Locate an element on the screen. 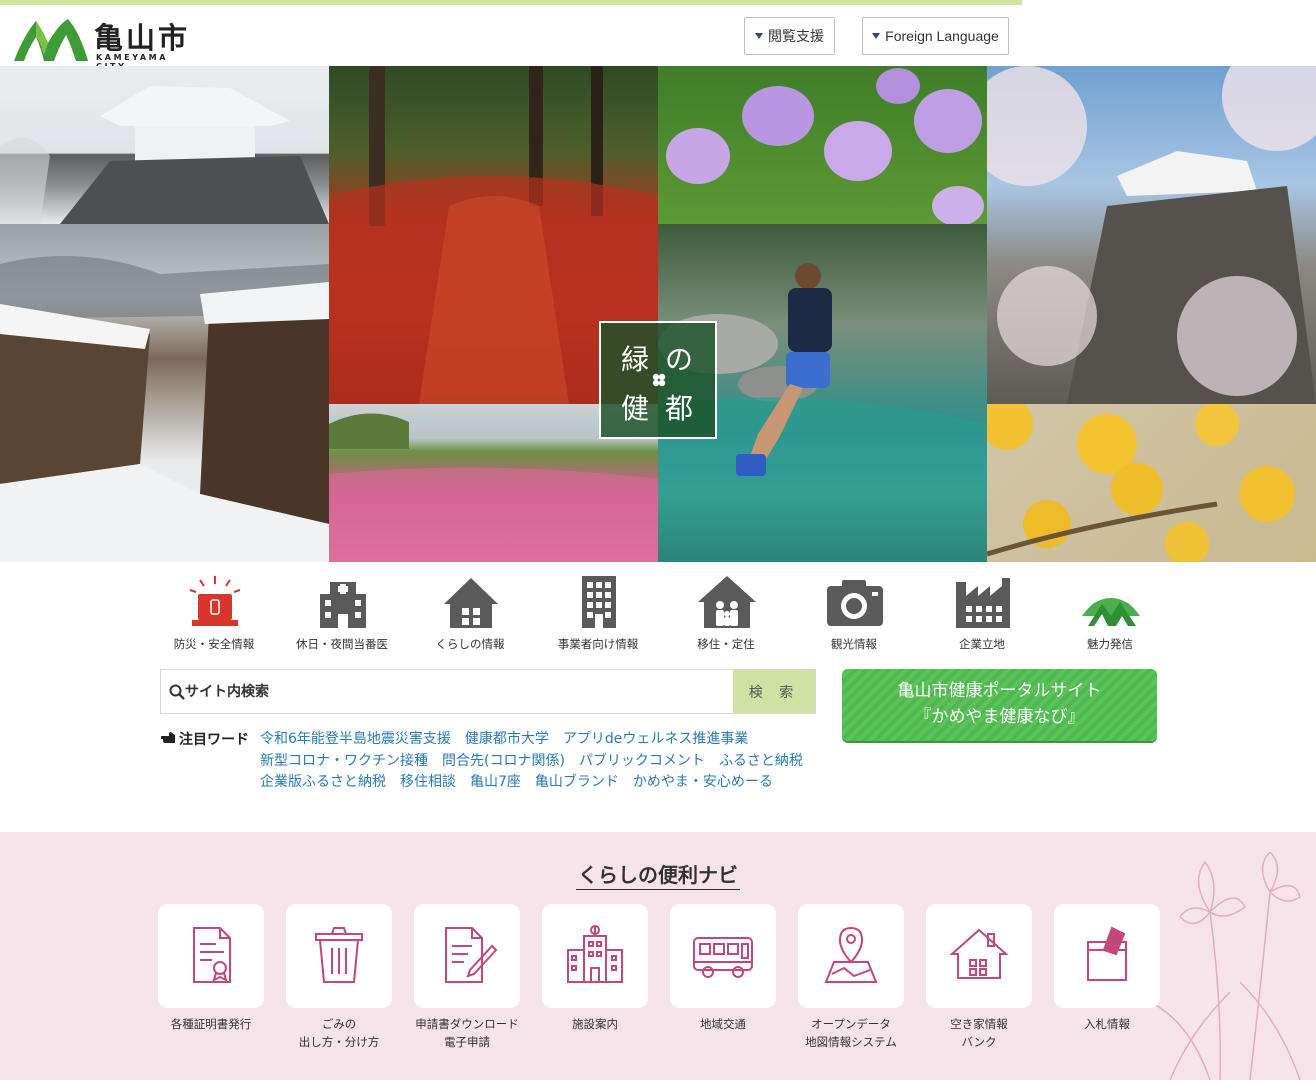 The image size is (1316, 1080). quick-link-industry: 企業立地 is located at coordinates (982, 616).